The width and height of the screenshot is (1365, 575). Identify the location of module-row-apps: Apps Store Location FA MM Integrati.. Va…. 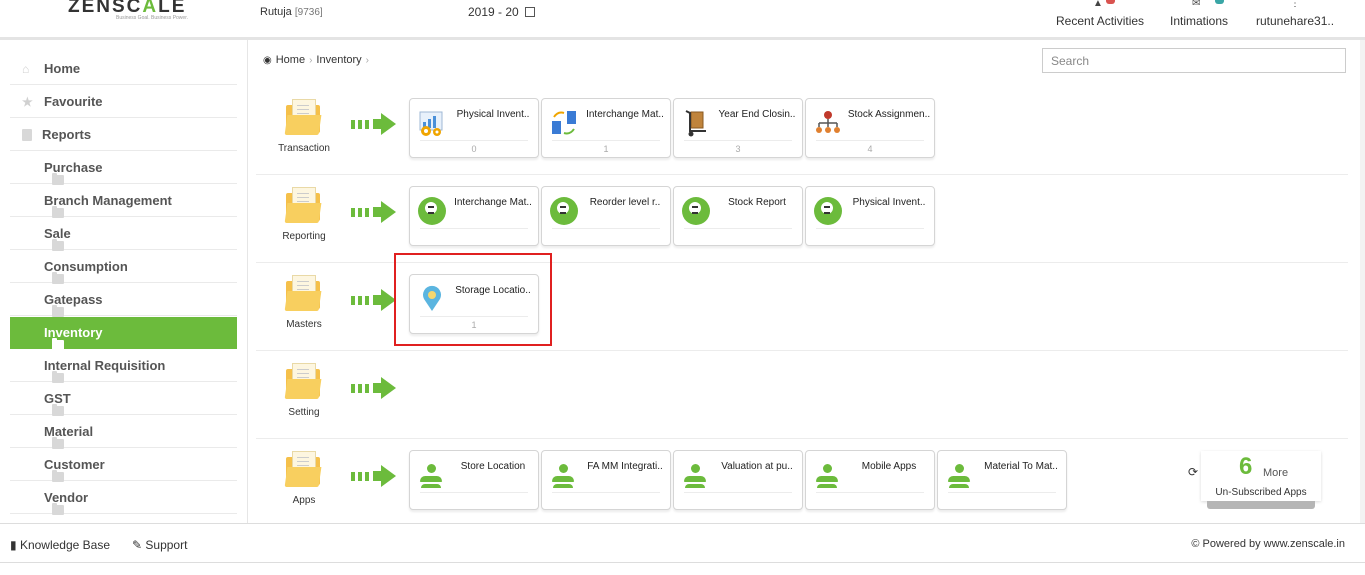
(802, 483).